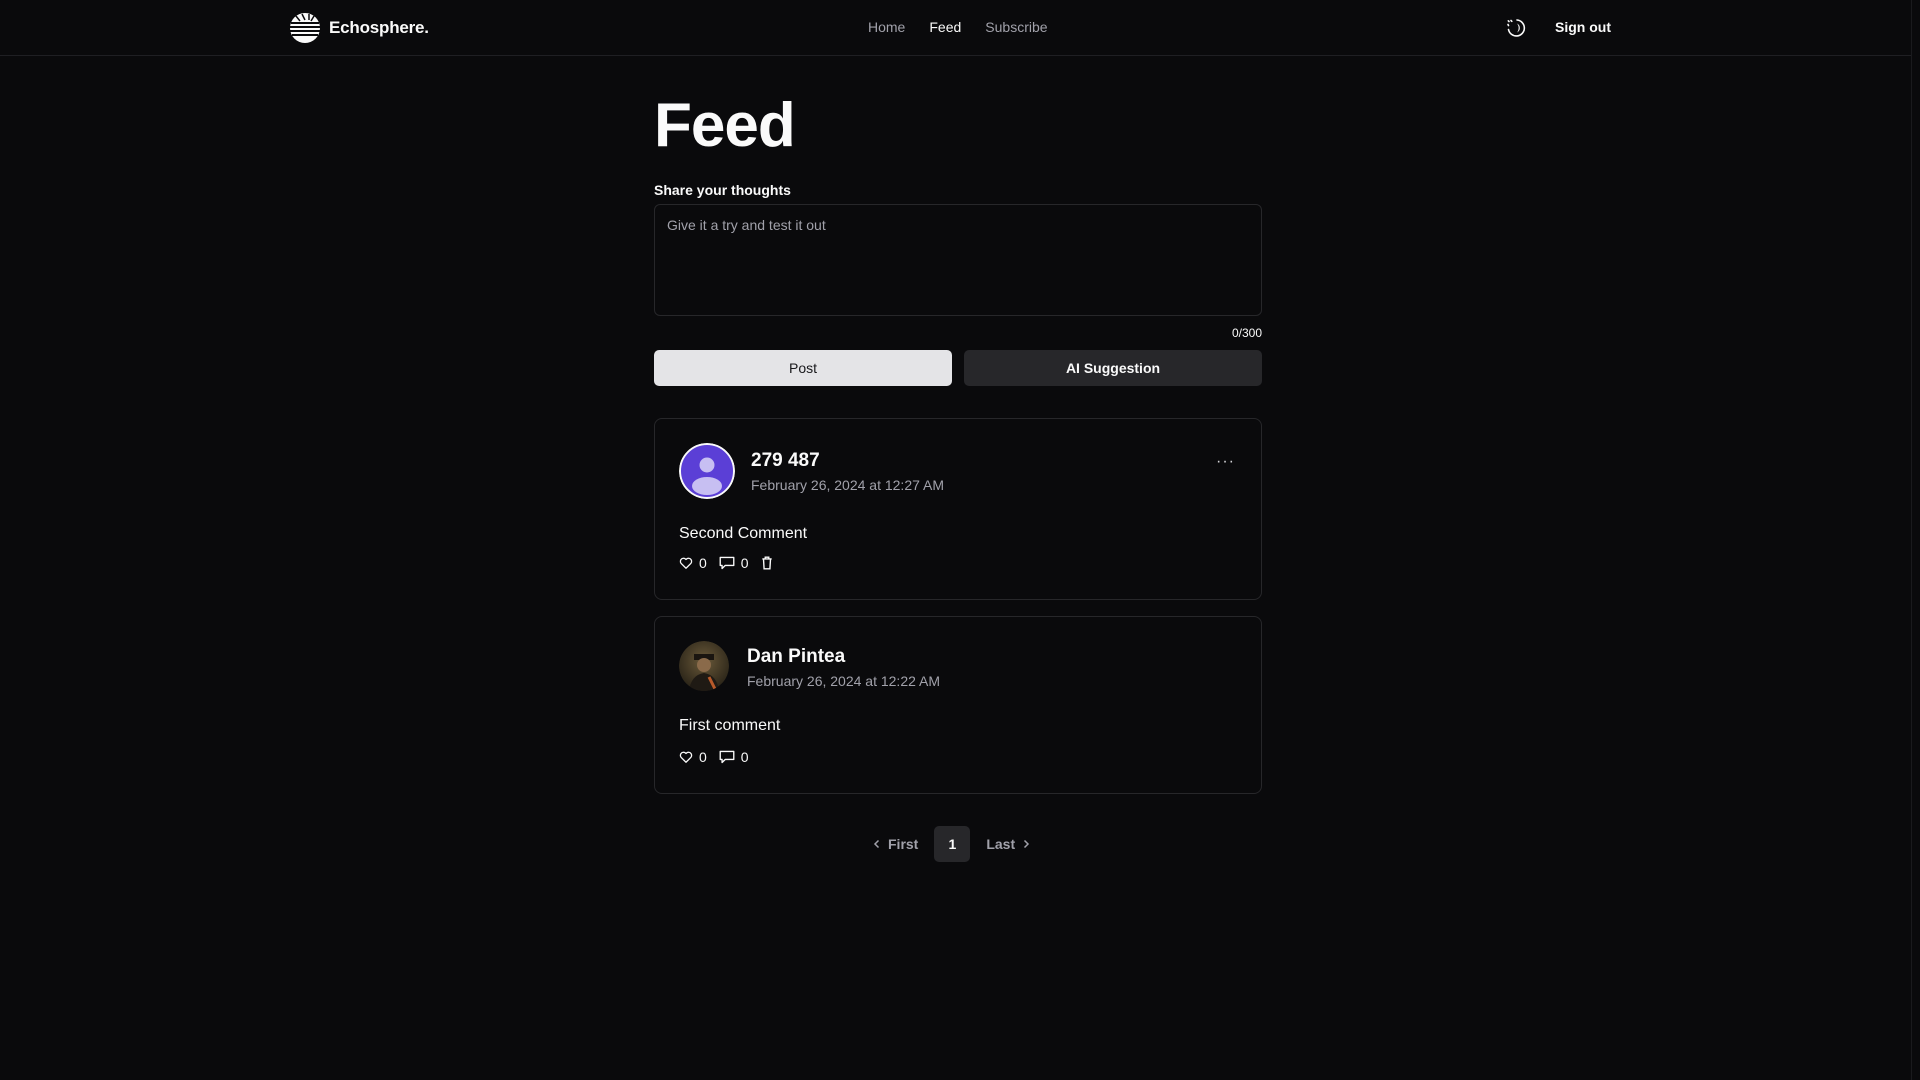  I want to click on ai-suggestion-button: AI Suggestion, so click(1113, 368).